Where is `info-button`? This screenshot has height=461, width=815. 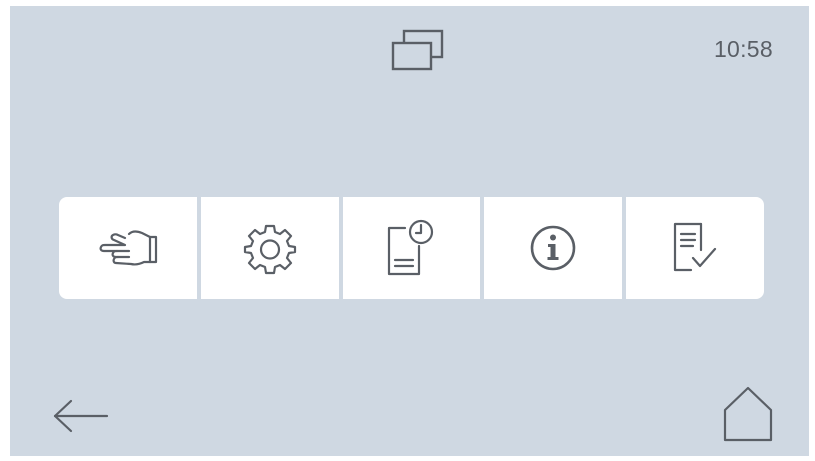 info-button is located at coordinates (553, 248).